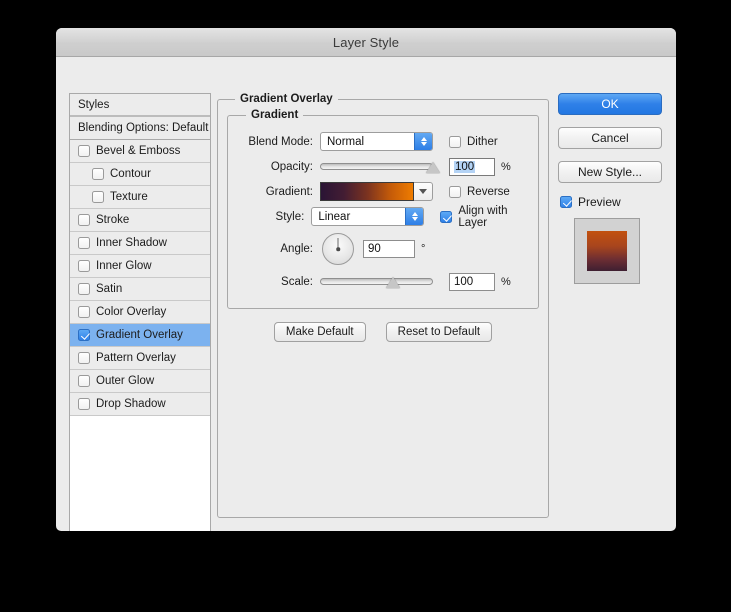 This screenshot has height=612, width=731. What do you see at coordinates (109, 289) in the screenshot?
I see `sidebar-item-label: Satin` at bounding box center [109, 289].